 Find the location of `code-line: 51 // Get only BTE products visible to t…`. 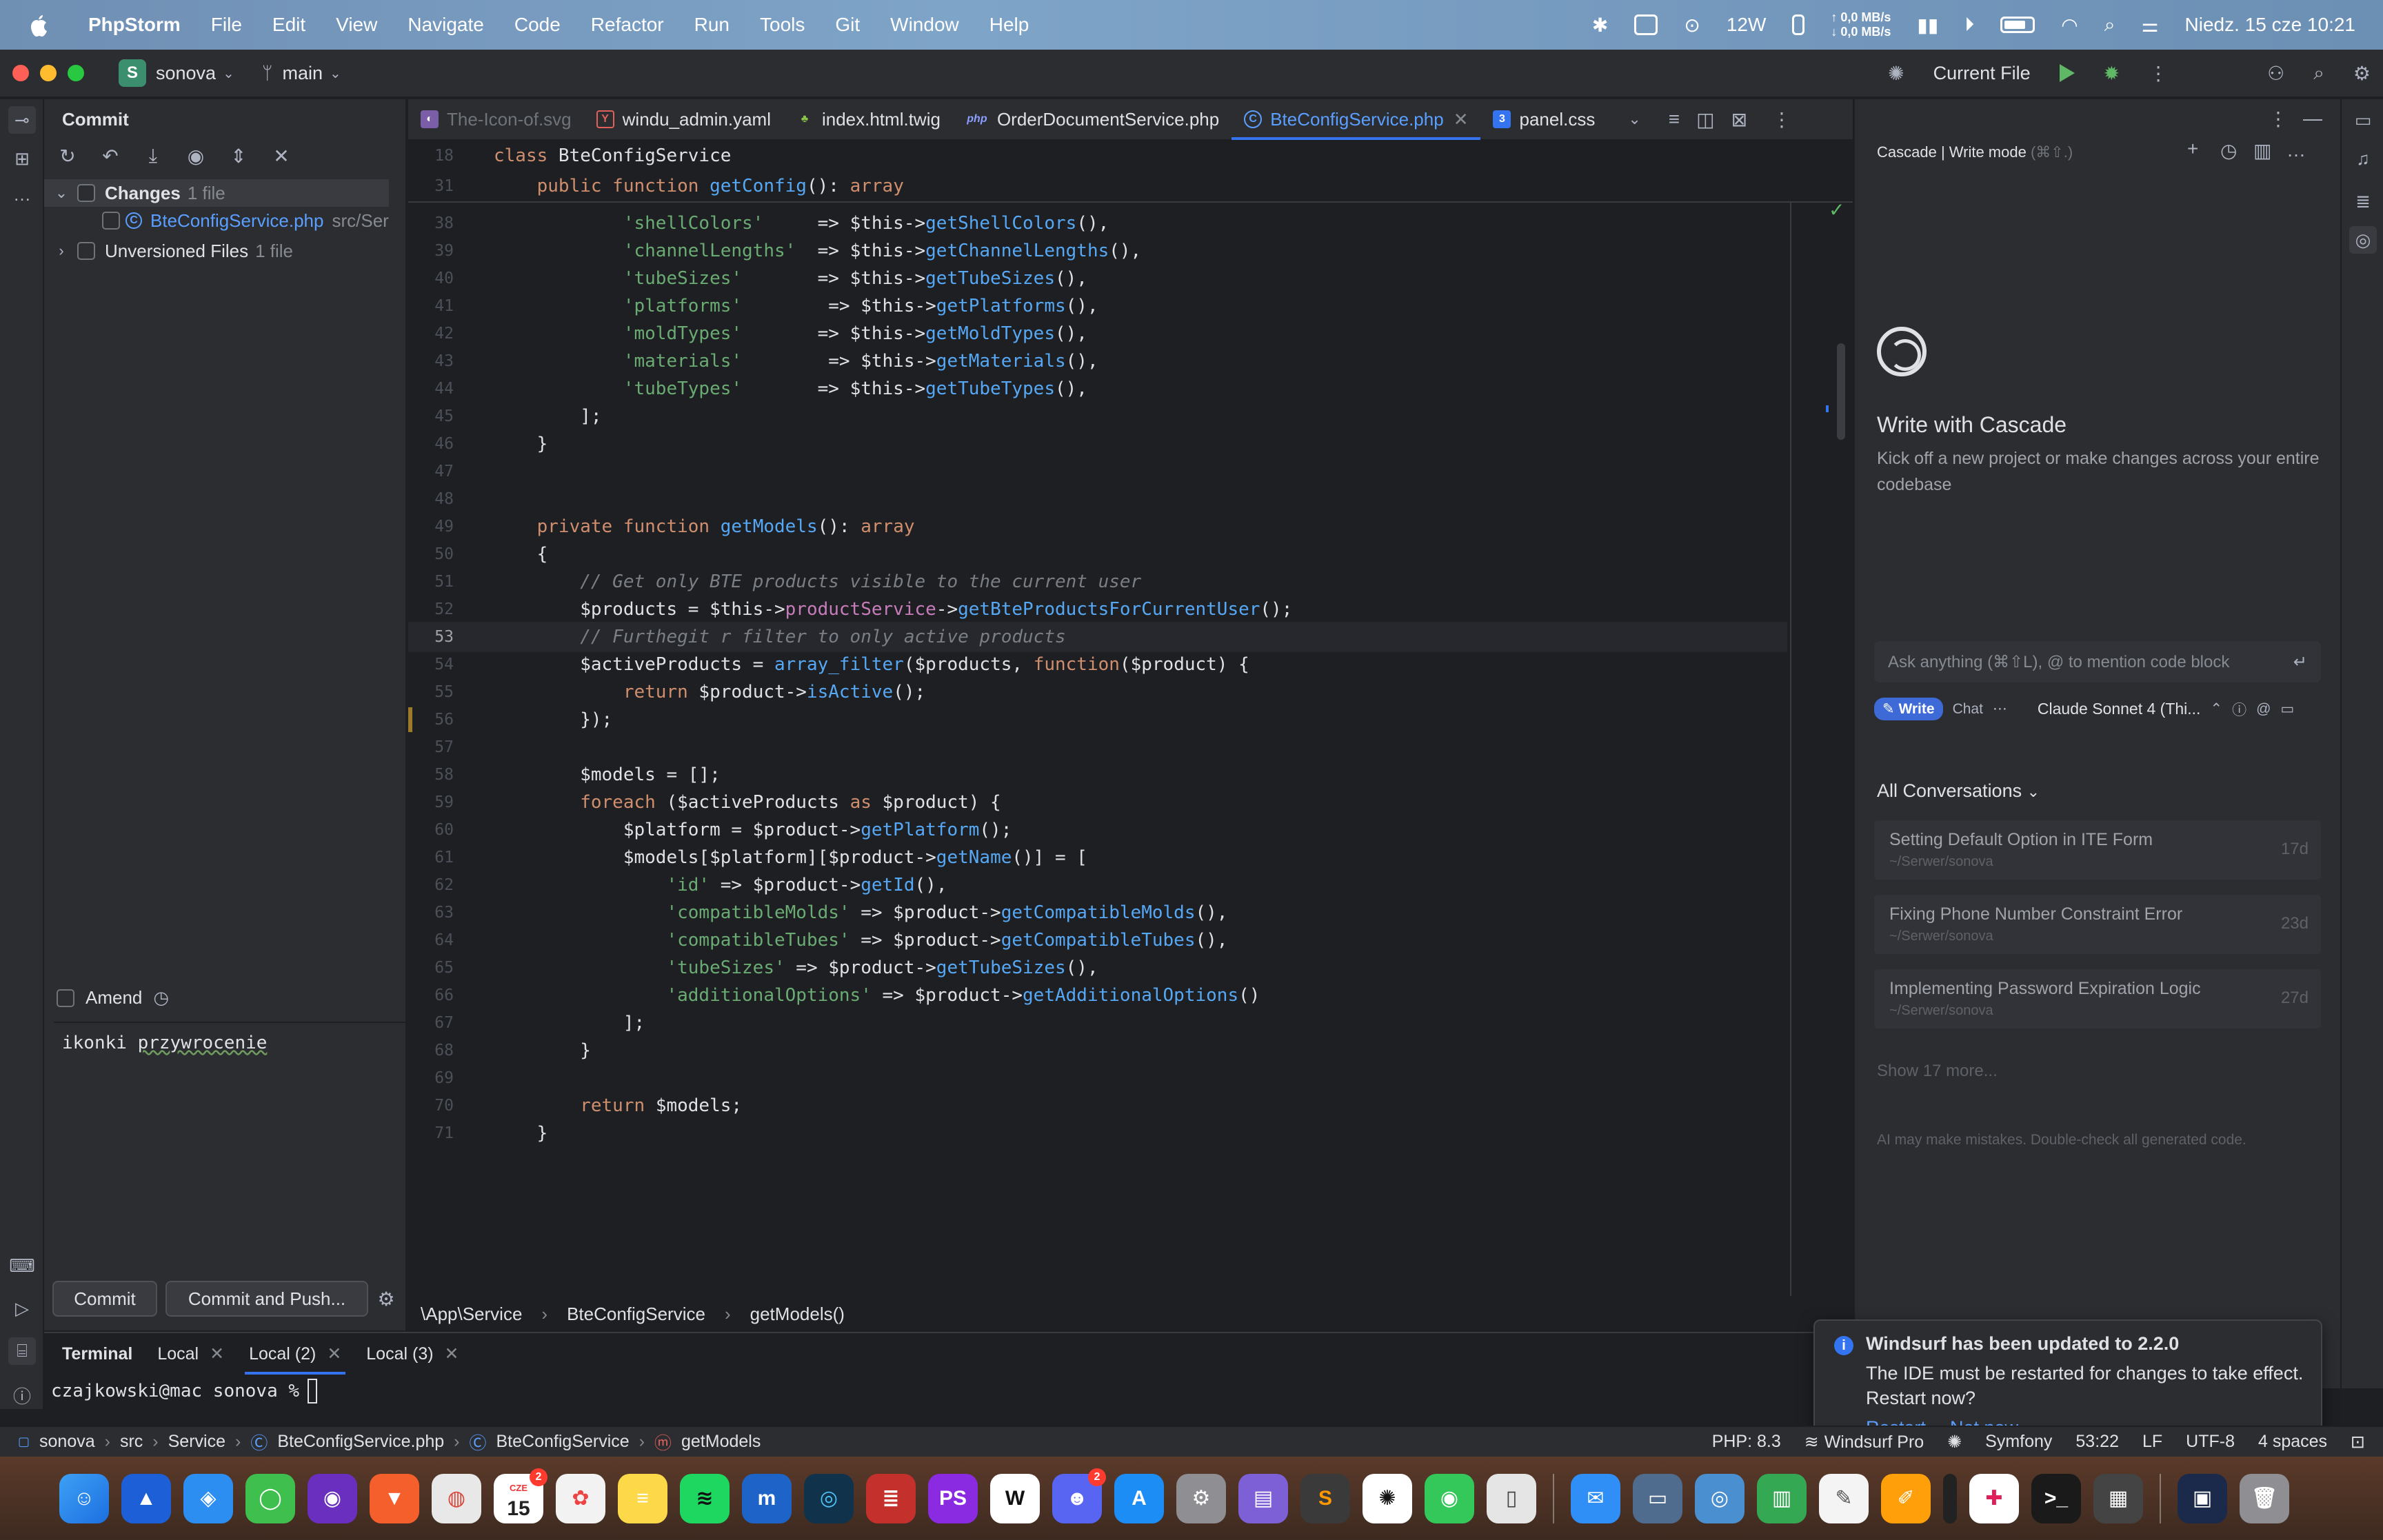

code-line: 51 // Get only BTE products visible to t… is located at coordinates (1097, 582).